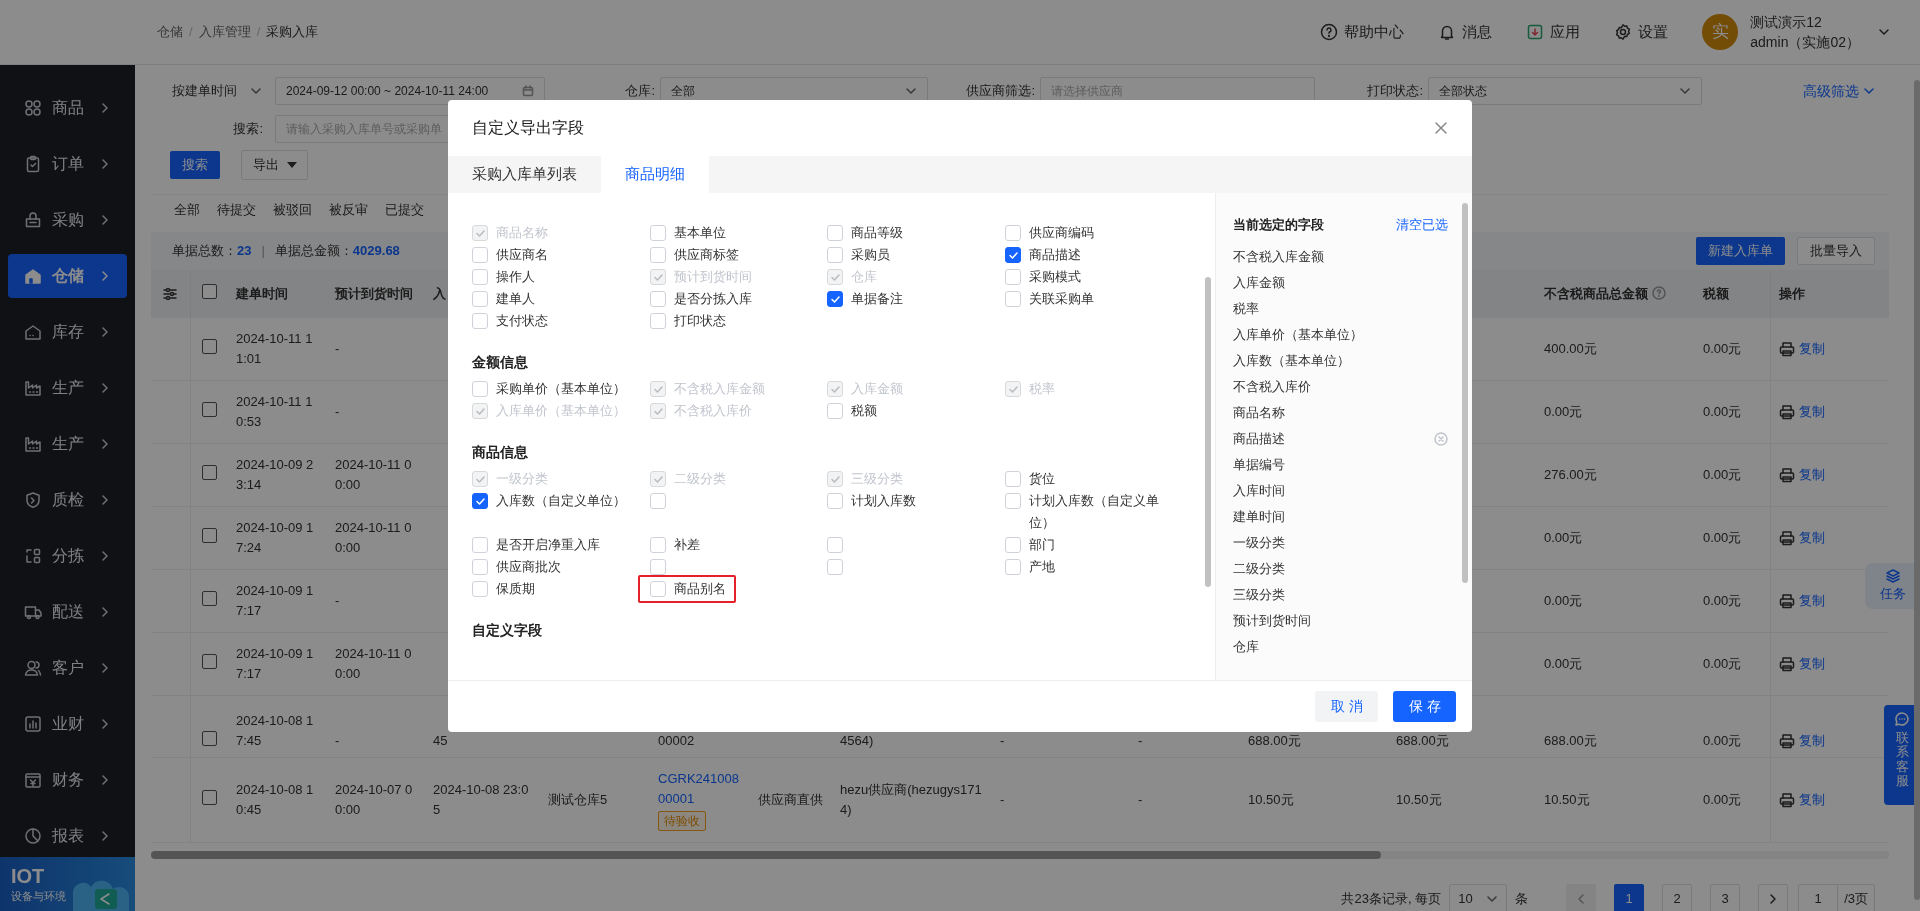 This screenshot has width=1920, height=911. Describe the element at coordinates (1259, 543) in the screenshot. I see `selected-field: 一级分类` at that location.